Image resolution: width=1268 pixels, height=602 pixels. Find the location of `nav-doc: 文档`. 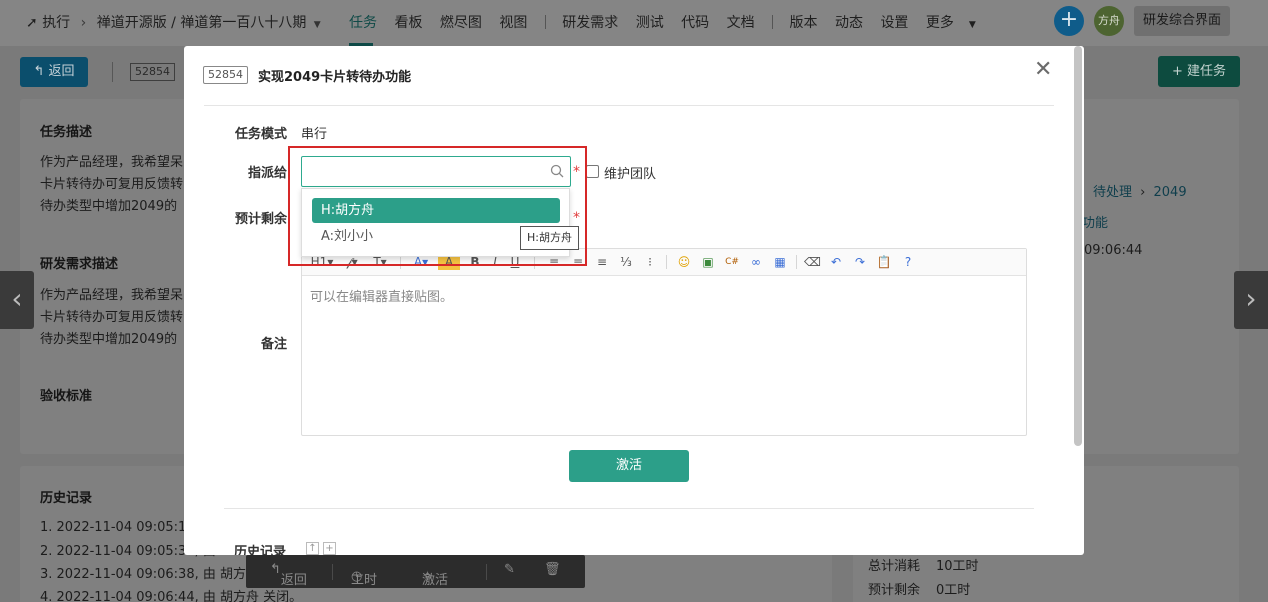

nav-doc: 文档 is located at coordinates (741, 23).